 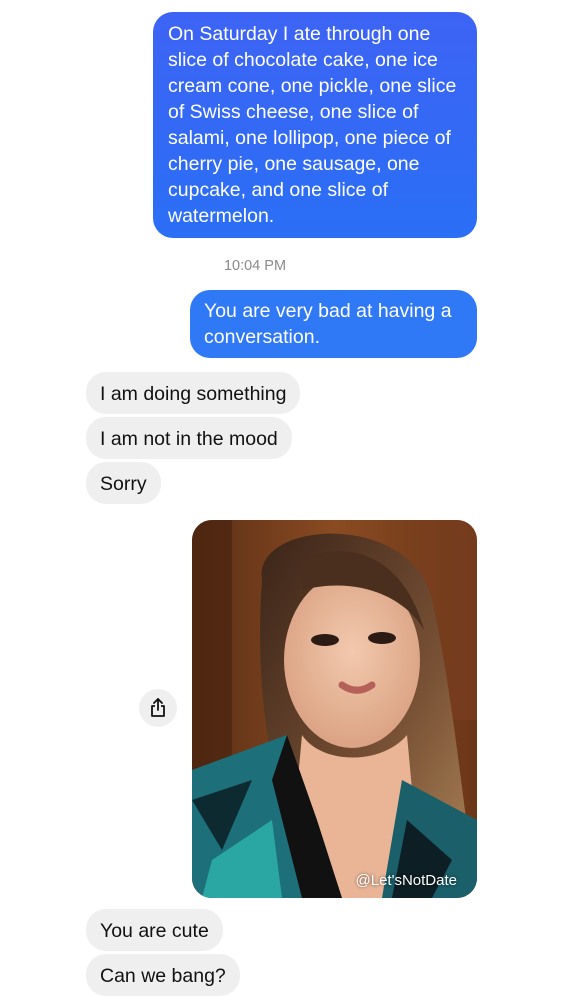 I want to click on message-text: I am not in the mood, so click(x=189, y=439).